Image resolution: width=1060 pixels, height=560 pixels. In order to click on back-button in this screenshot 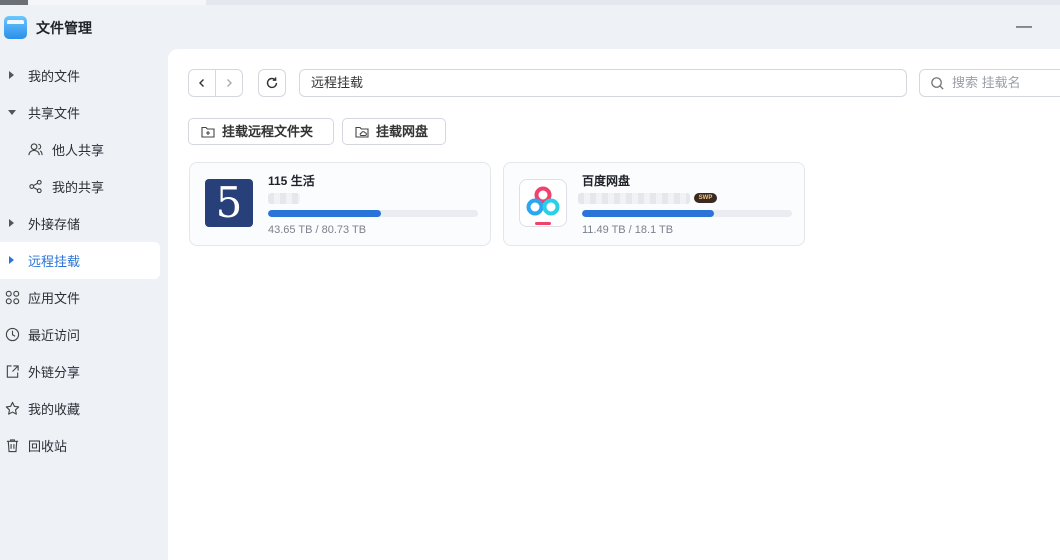, I will do `click(202, 83)`.